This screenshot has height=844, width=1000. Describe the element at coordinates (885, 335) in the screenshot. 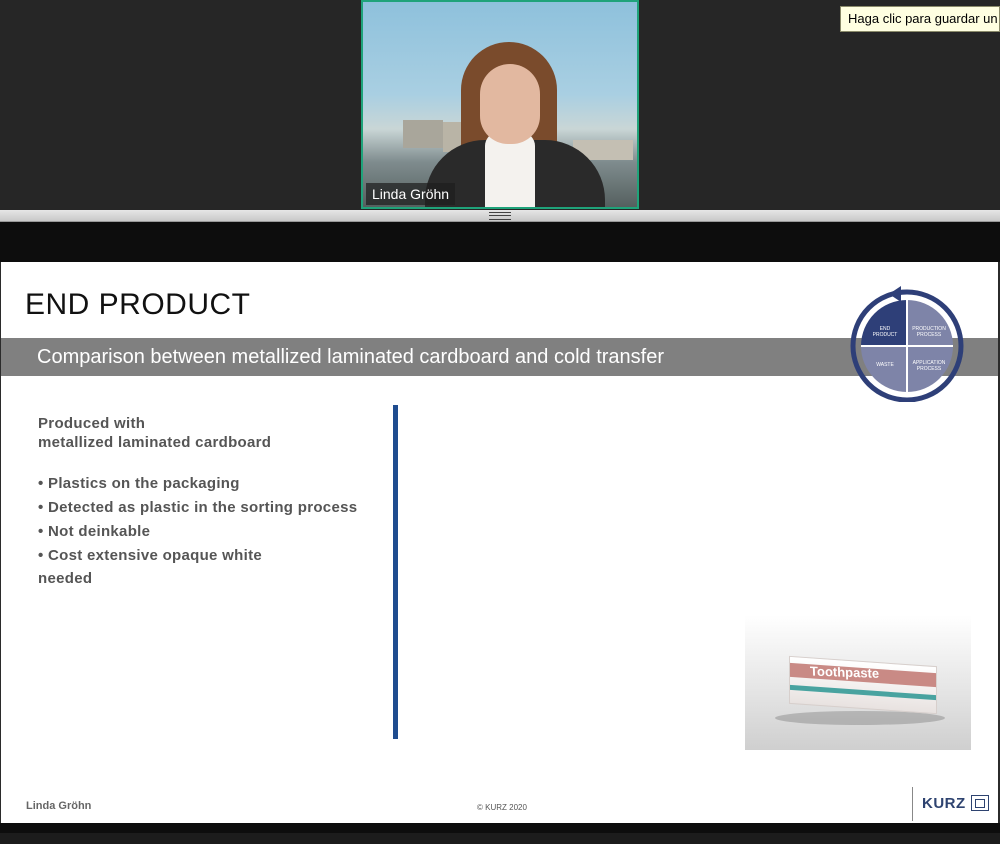

I see `cycle-label-product: PRODUCT` at that location.